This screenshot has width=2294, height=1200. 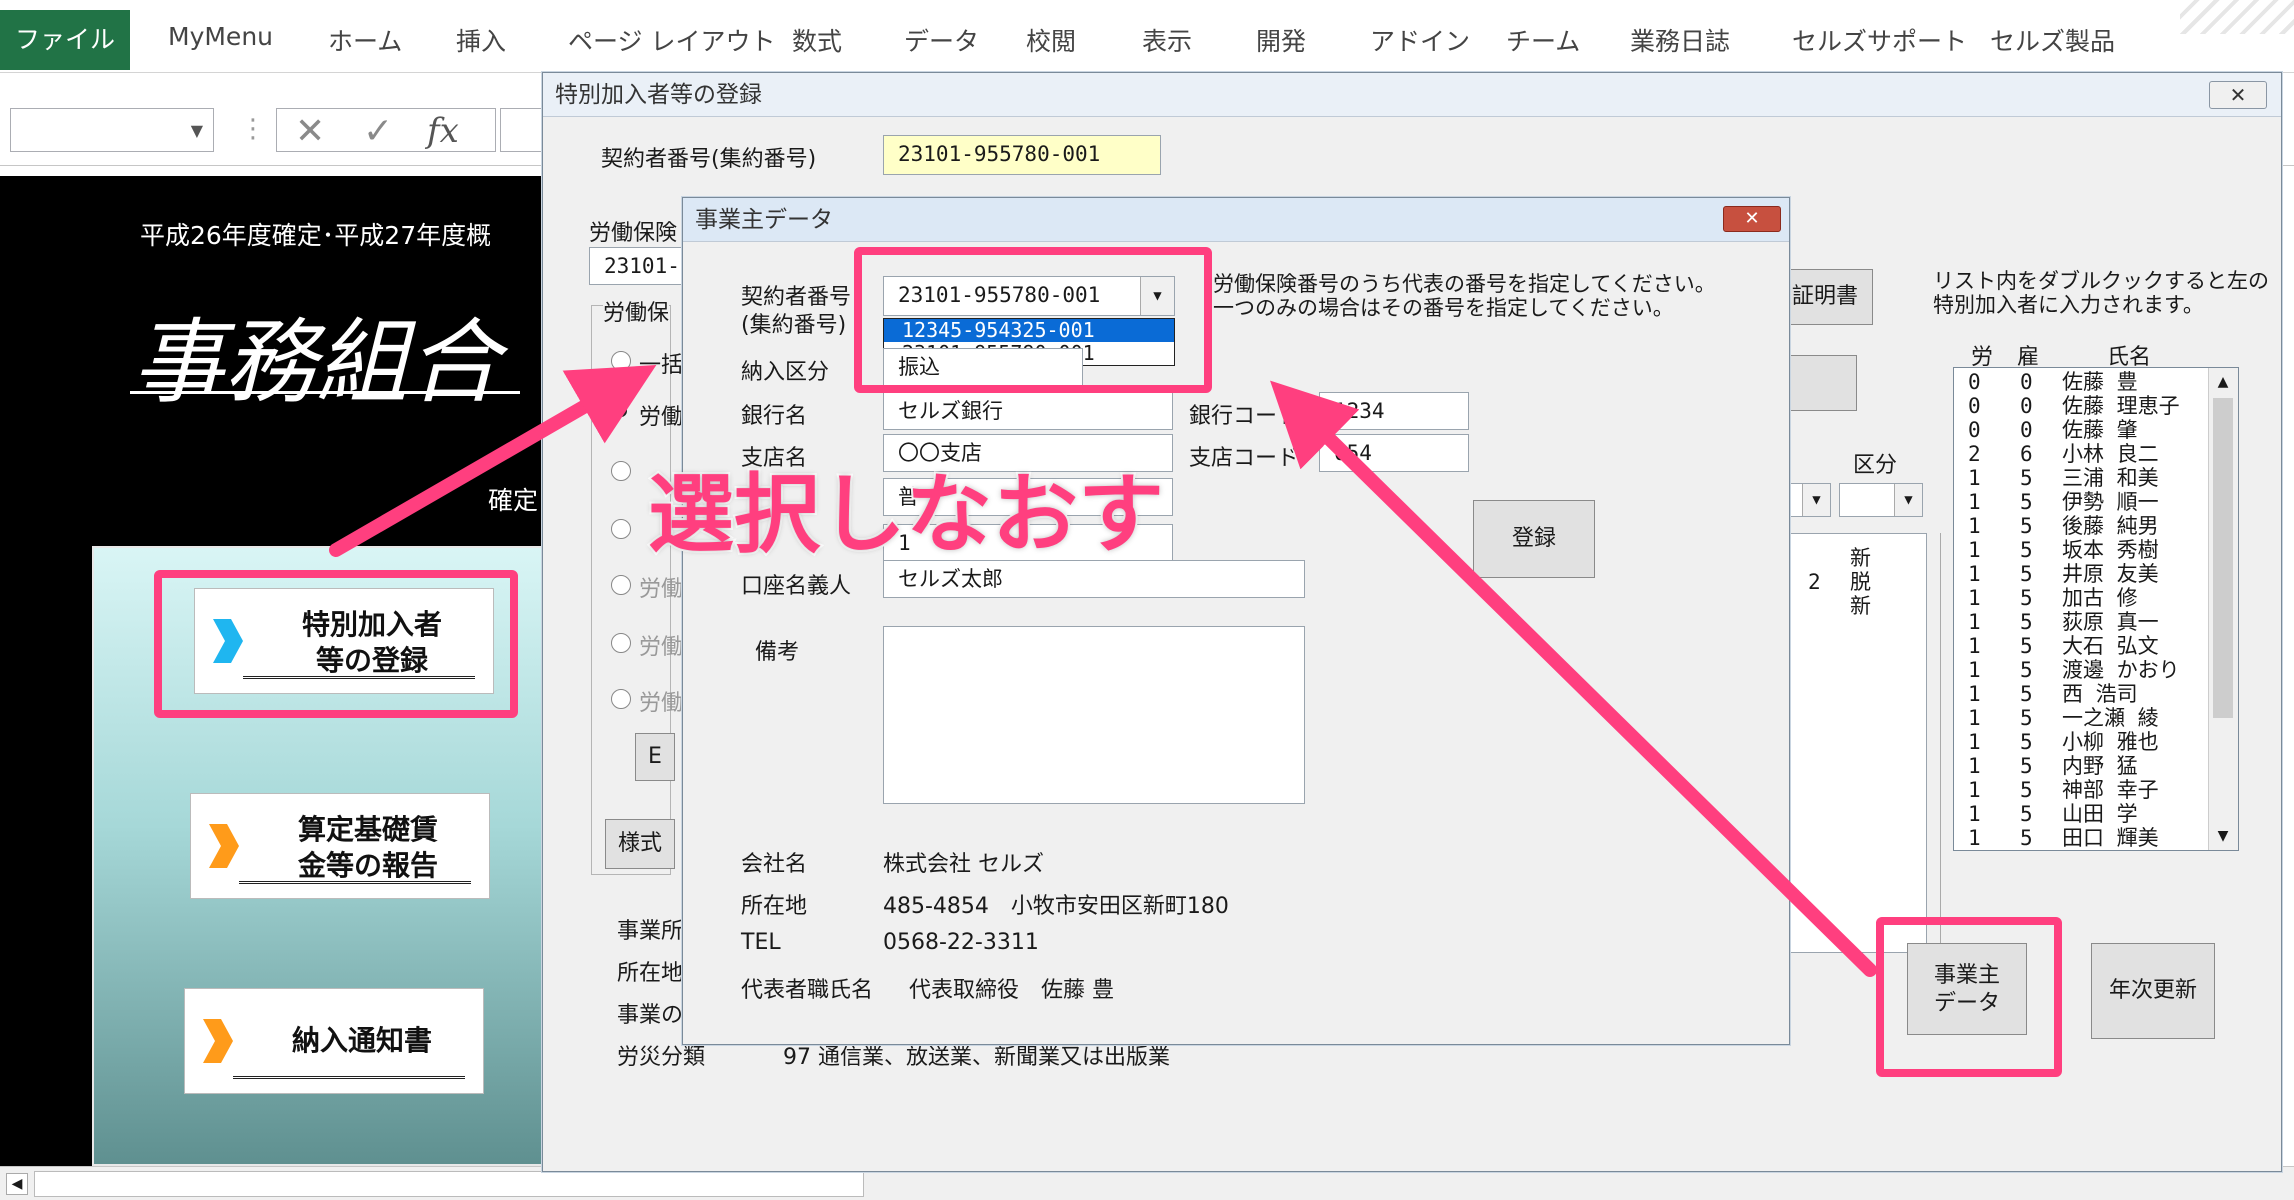 What do you see at coordinates (2110, 574) in the screenshot?
I see `member-name: 井原 友美` at bounding box center [2110, 574].